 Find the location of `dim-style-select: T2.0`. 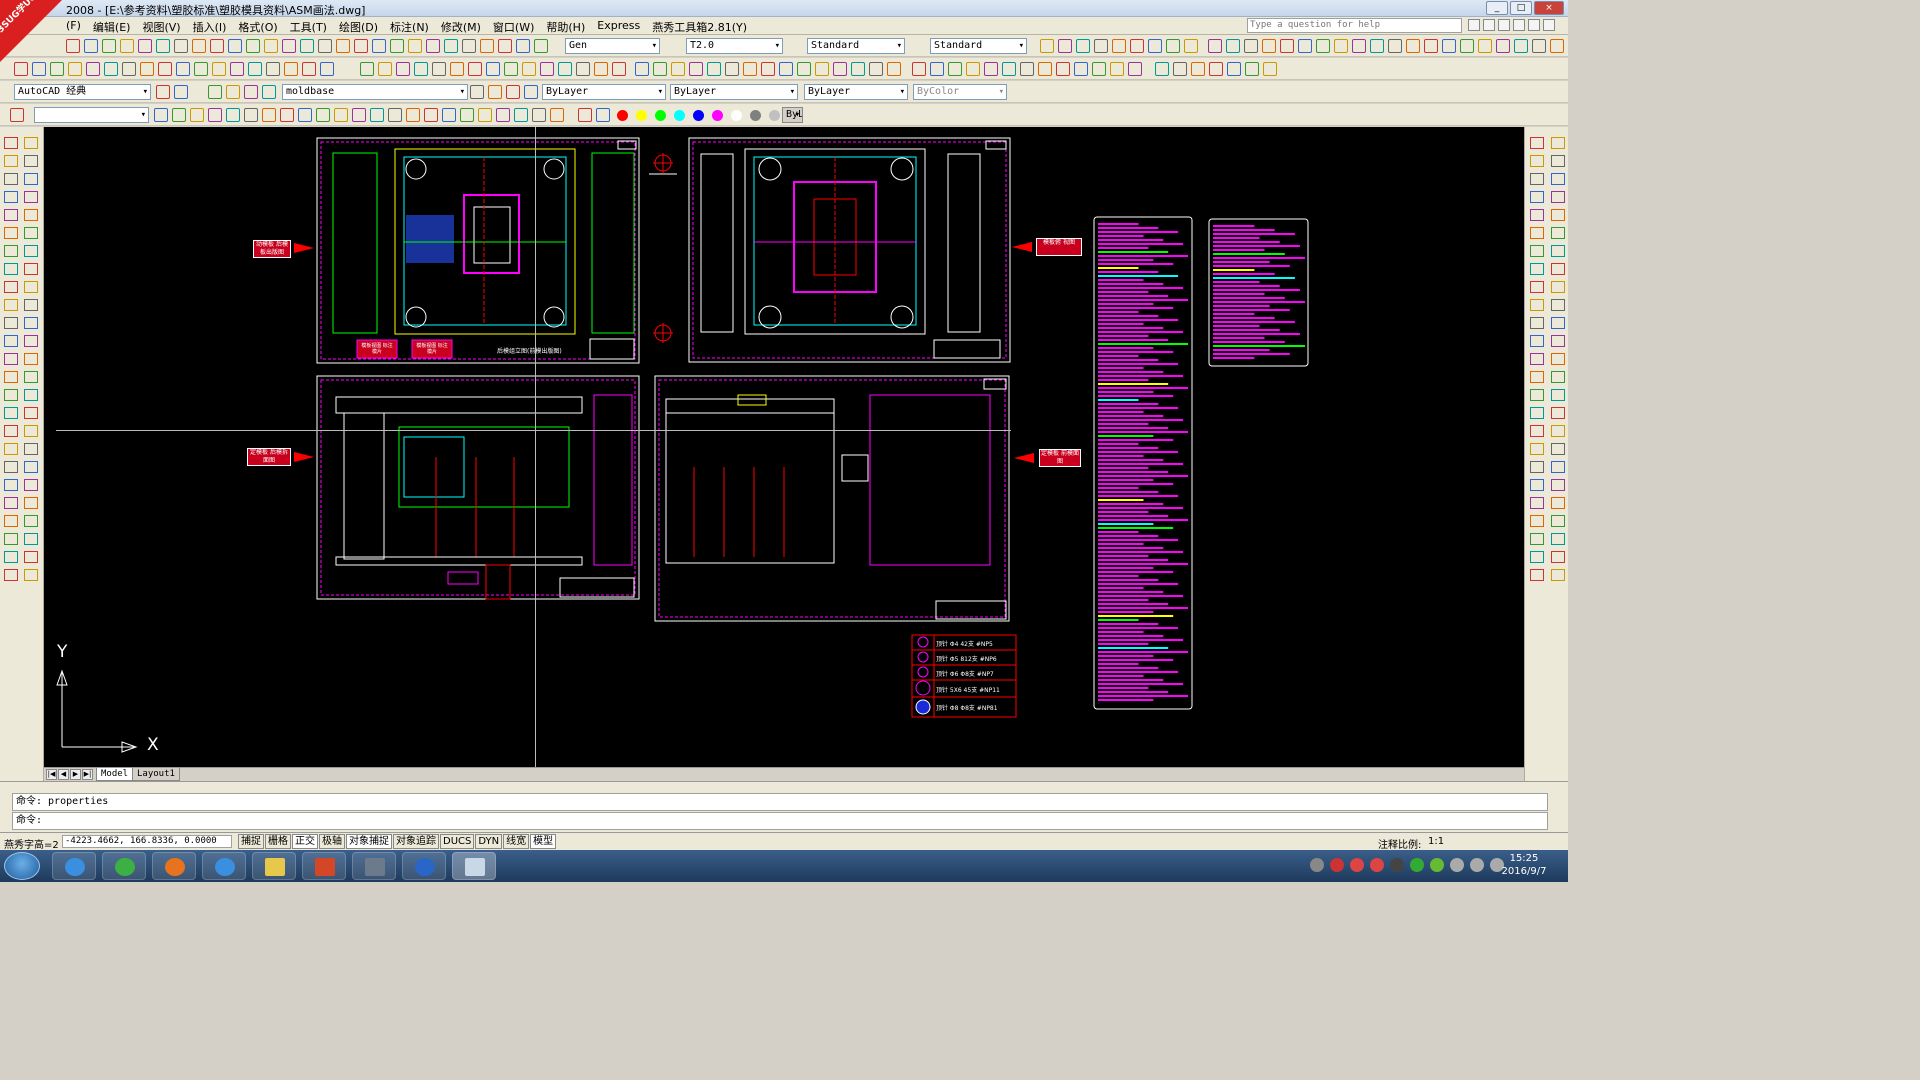

dim-style-select: T2.0 is located at coordinates (734, 46).